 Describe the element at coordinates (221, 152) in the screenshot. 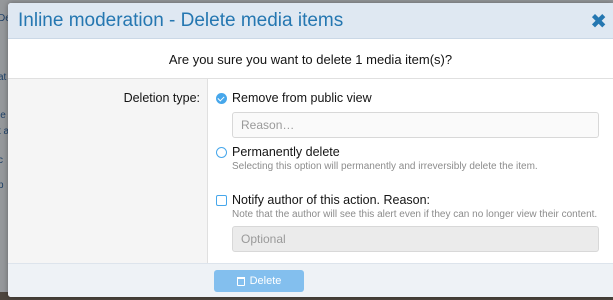

I see `permanently-delete-radio` at that location.